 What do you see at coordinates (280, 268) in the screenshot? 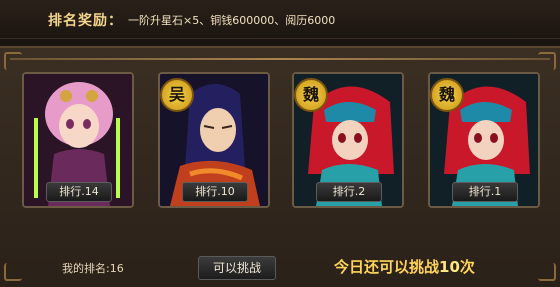
I see `footer-bar: 我的排名:16 可以挑战 今日还可以挑战10次` at bounding box center [280, 268].